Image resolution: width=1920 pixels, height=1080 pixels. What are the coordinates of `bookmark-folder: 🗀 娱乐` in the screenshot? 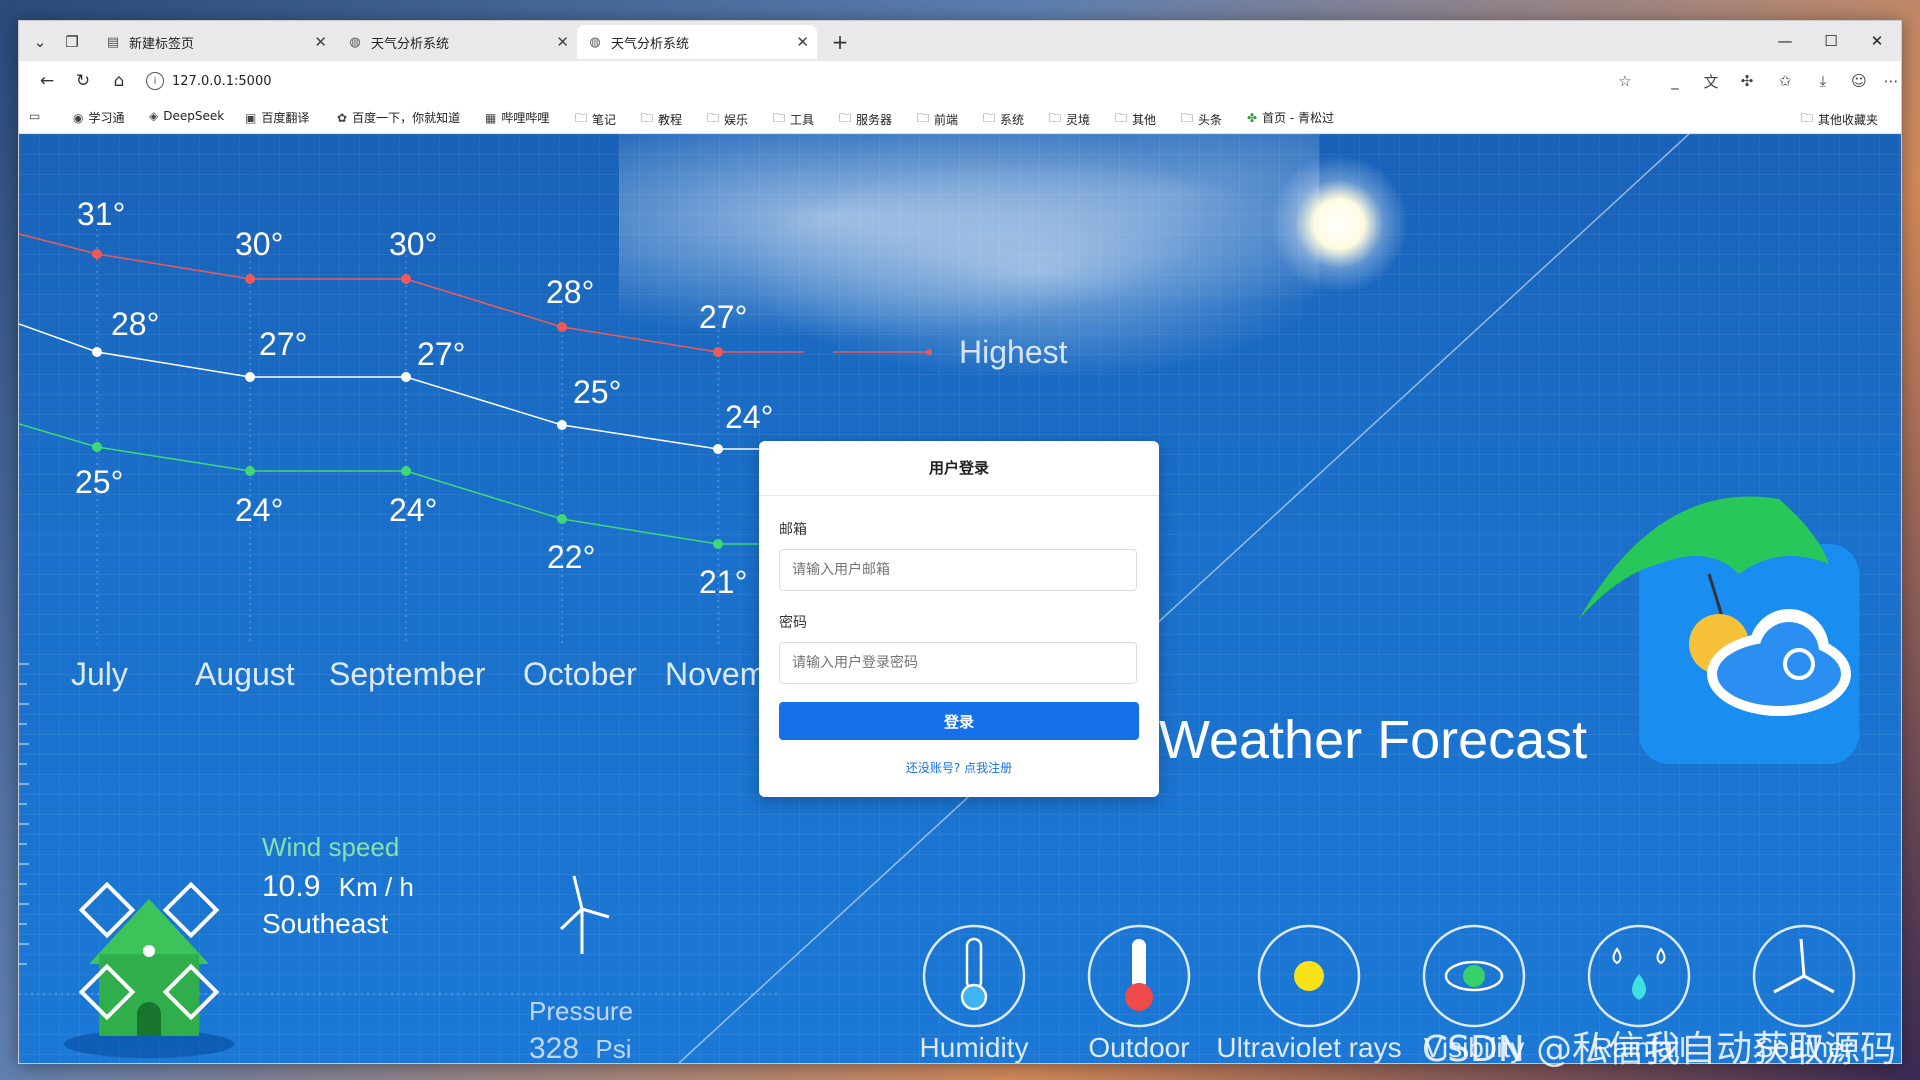 It's located at (727, 119).